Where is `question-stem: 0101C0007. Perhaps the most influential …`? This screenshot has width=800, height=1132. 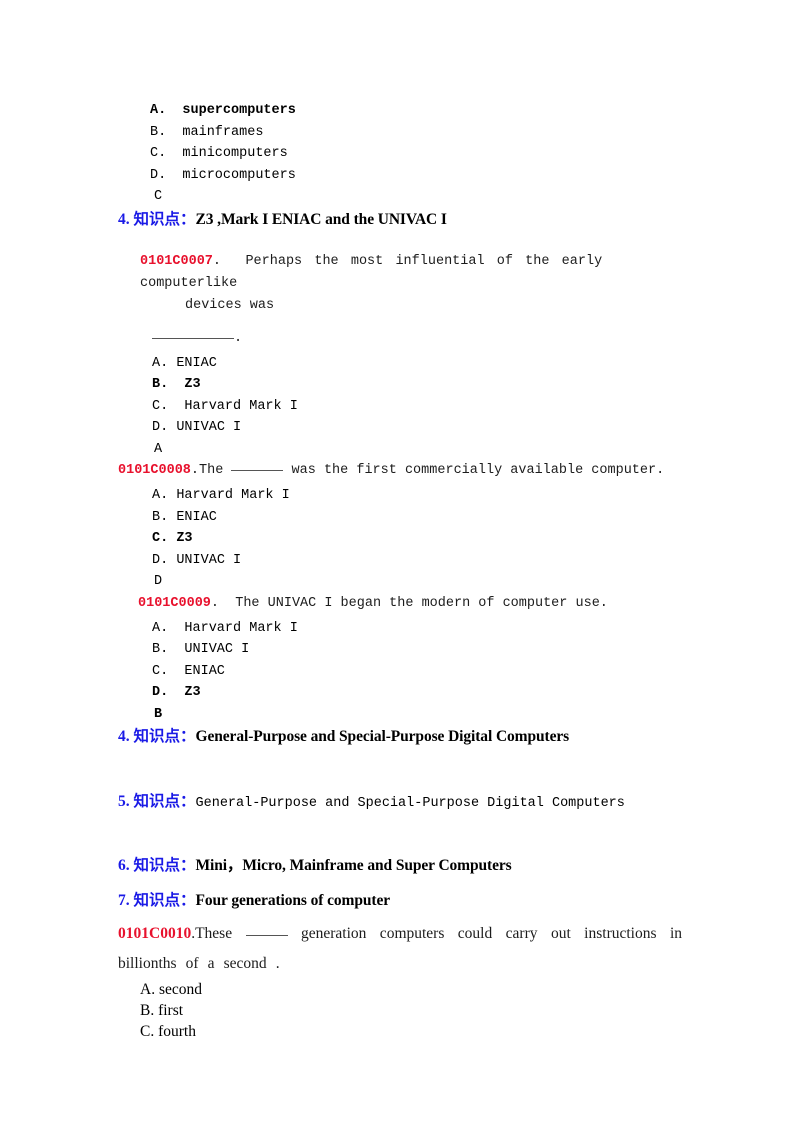 question-stem: 0101C0007. Perhaps the most influential … is located at coordinates (400, 273).